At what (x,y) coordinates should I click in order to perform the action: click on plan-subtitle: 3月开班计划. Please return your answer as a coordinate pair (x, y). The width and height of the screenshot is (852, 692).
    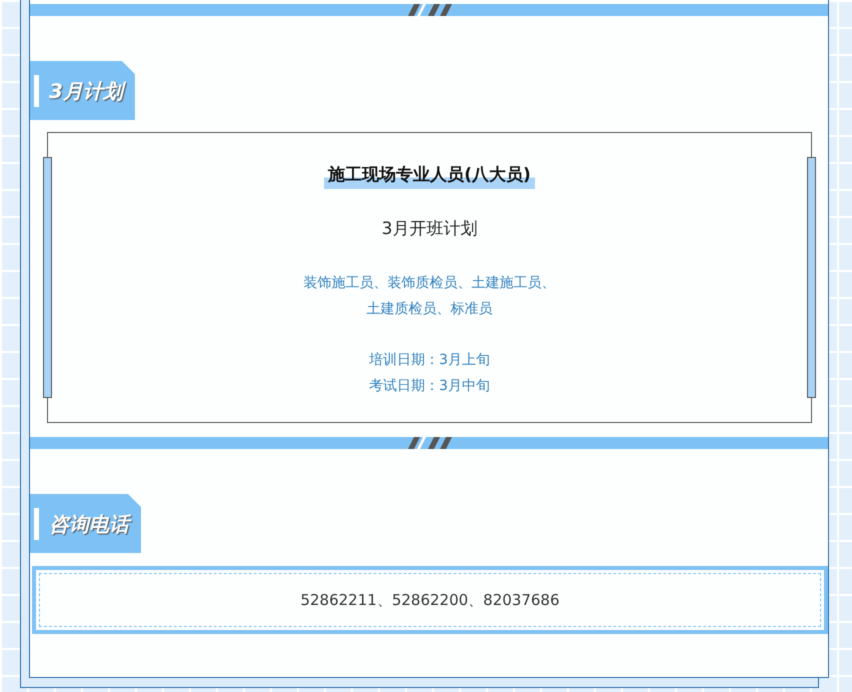
    Looking at the image, I should click on (429, 229).